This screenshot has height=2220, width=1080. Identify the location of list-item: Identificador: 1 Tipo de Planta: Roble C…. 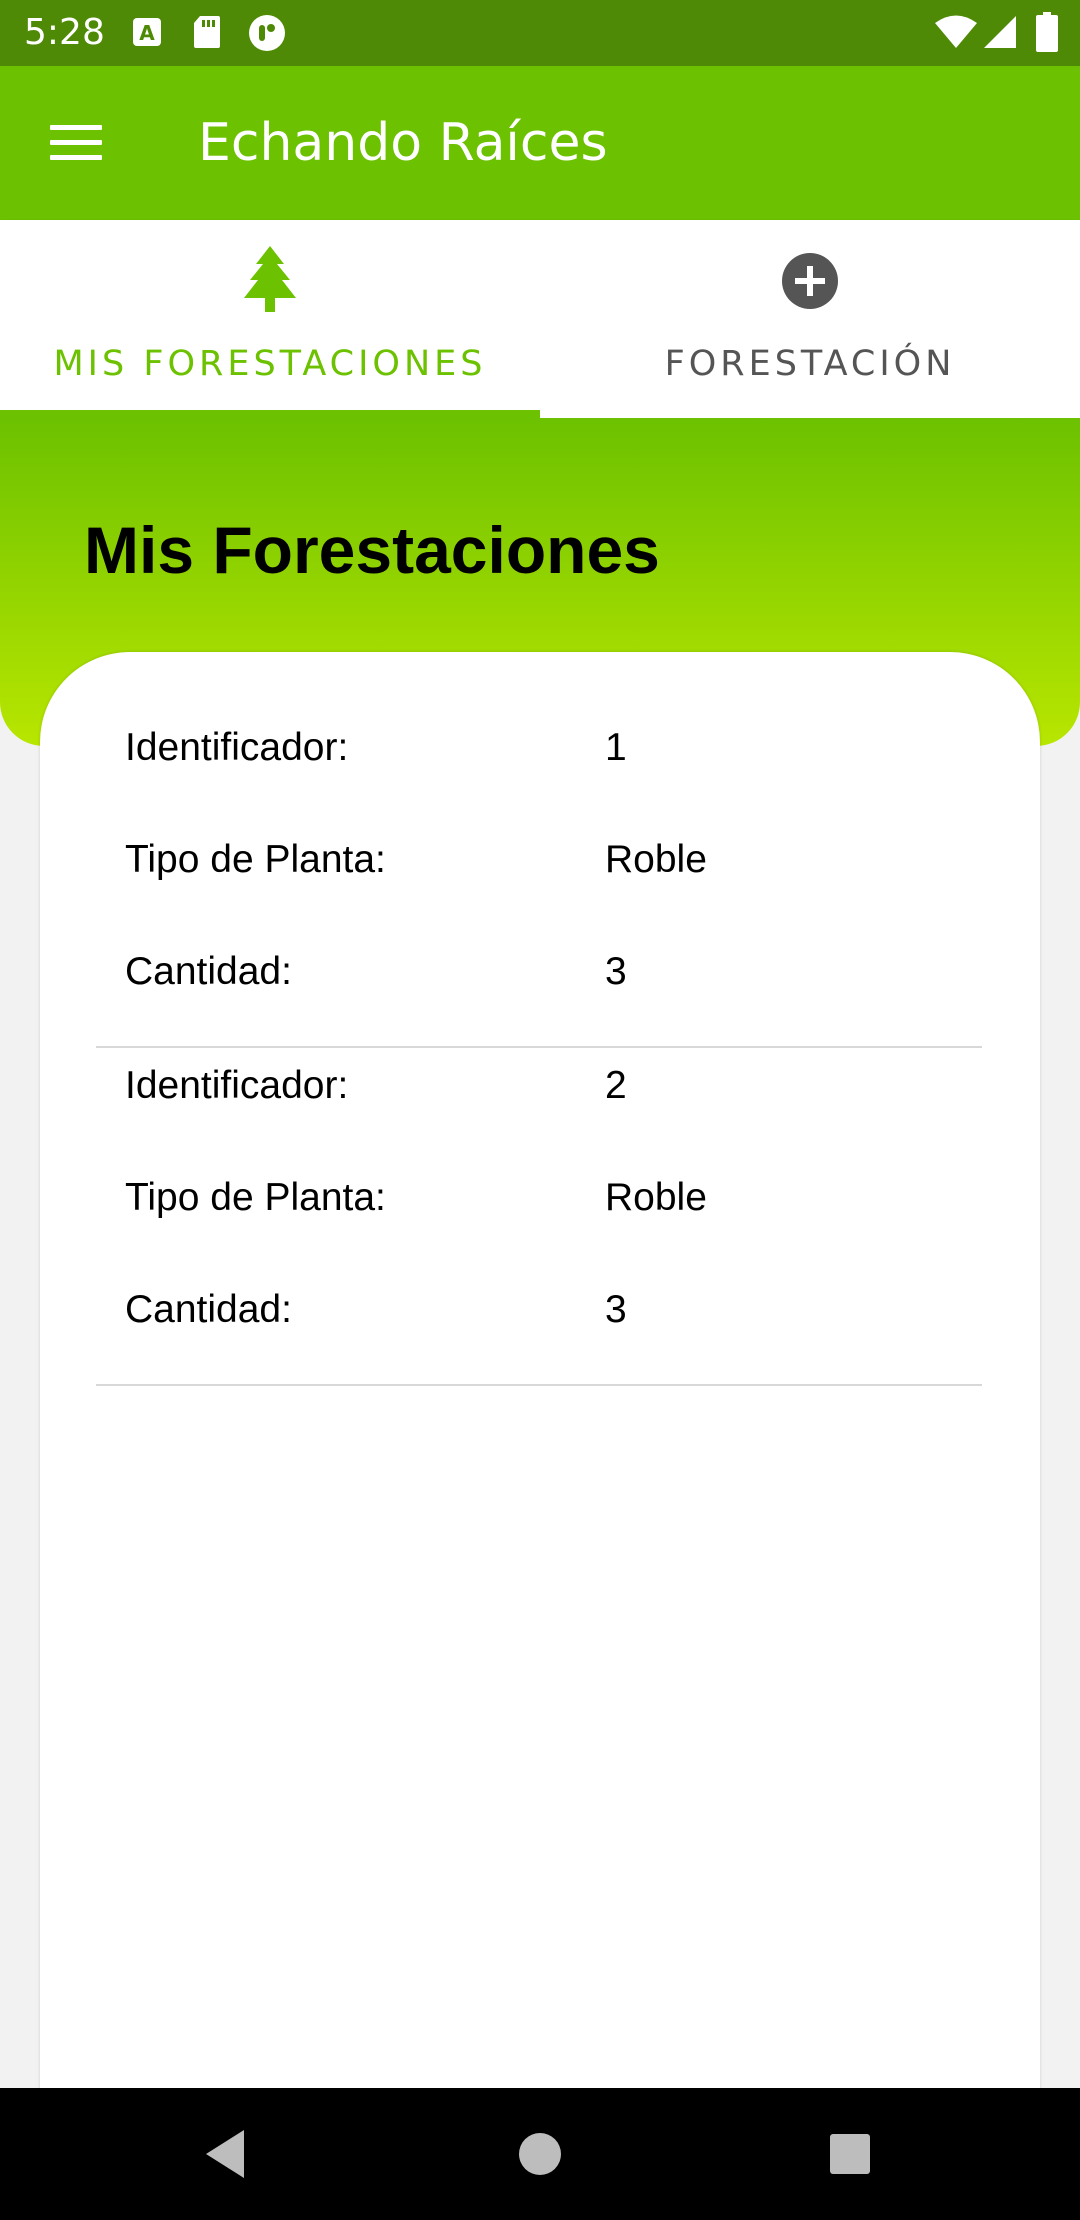
(539, 879).